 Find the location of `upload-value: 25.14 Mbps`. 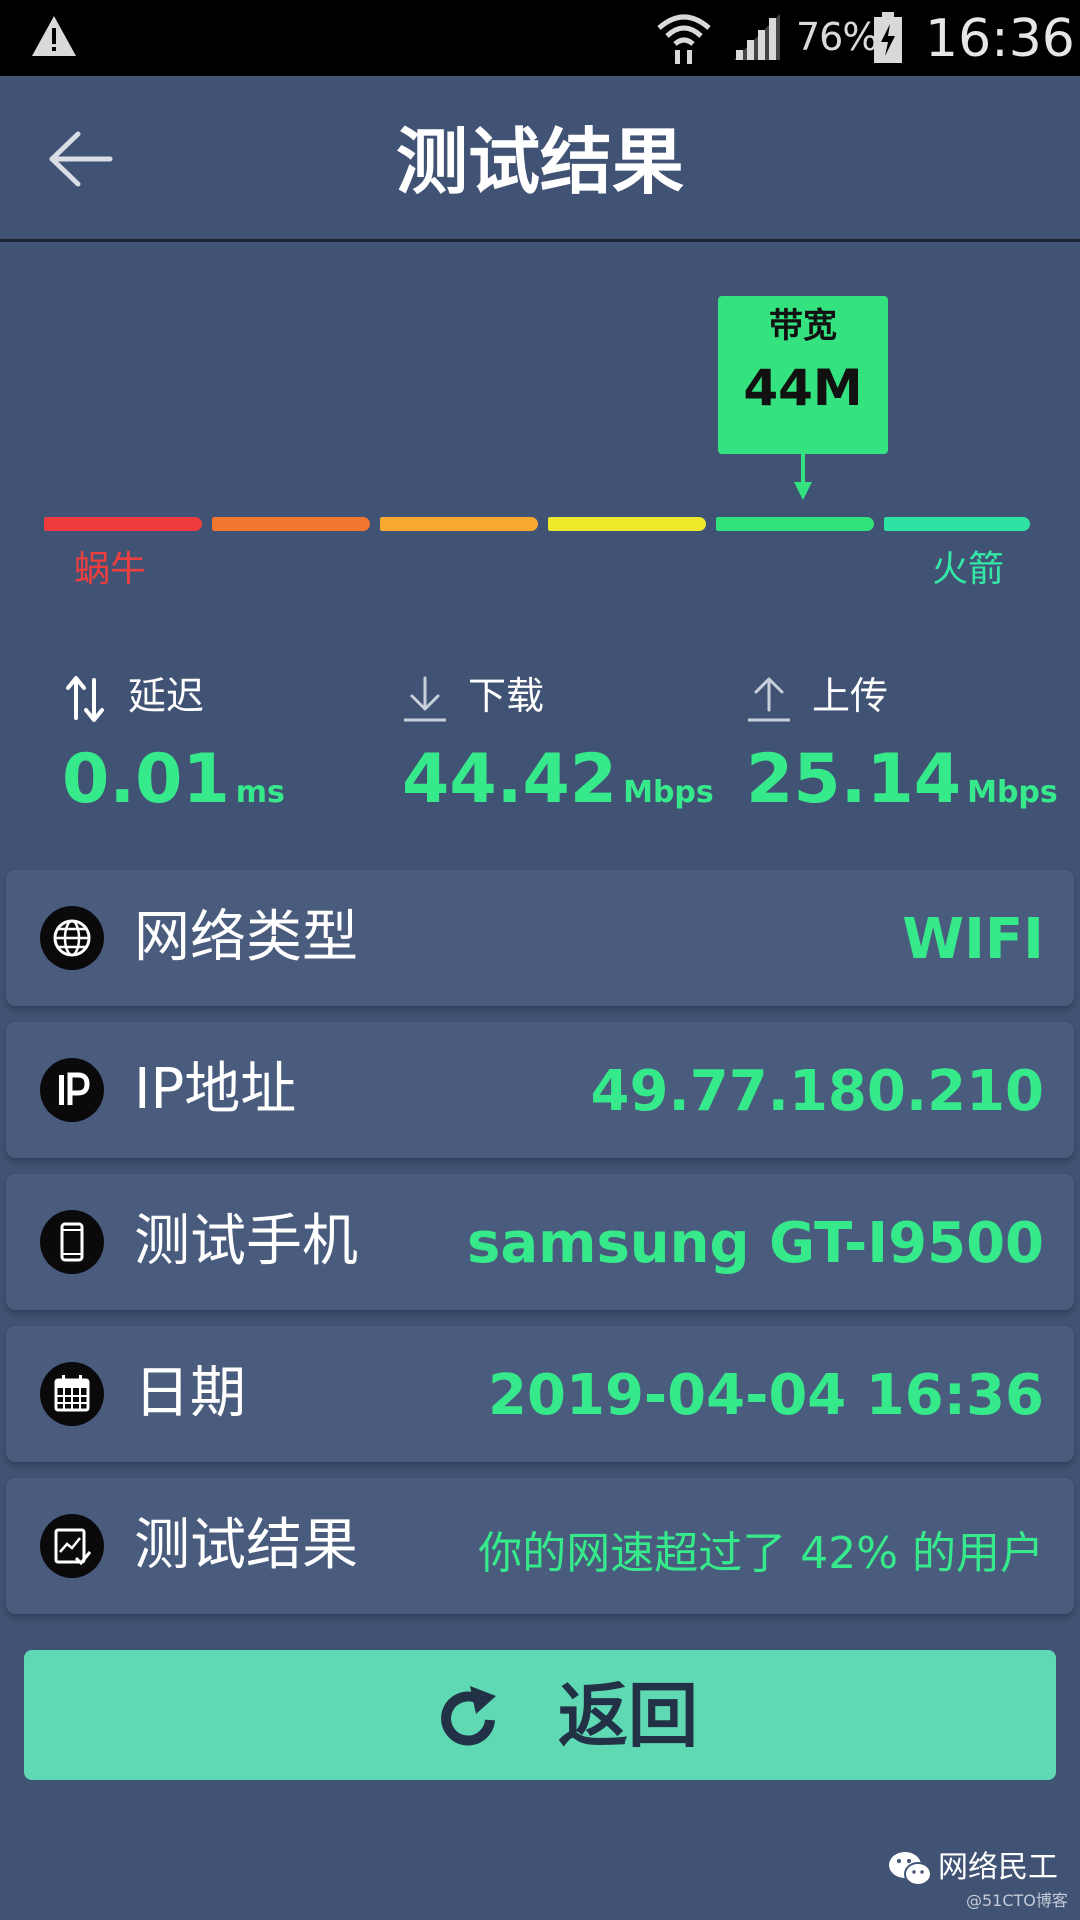

upload-value: 25.14 Mbps is located at coordinates (902, 786).